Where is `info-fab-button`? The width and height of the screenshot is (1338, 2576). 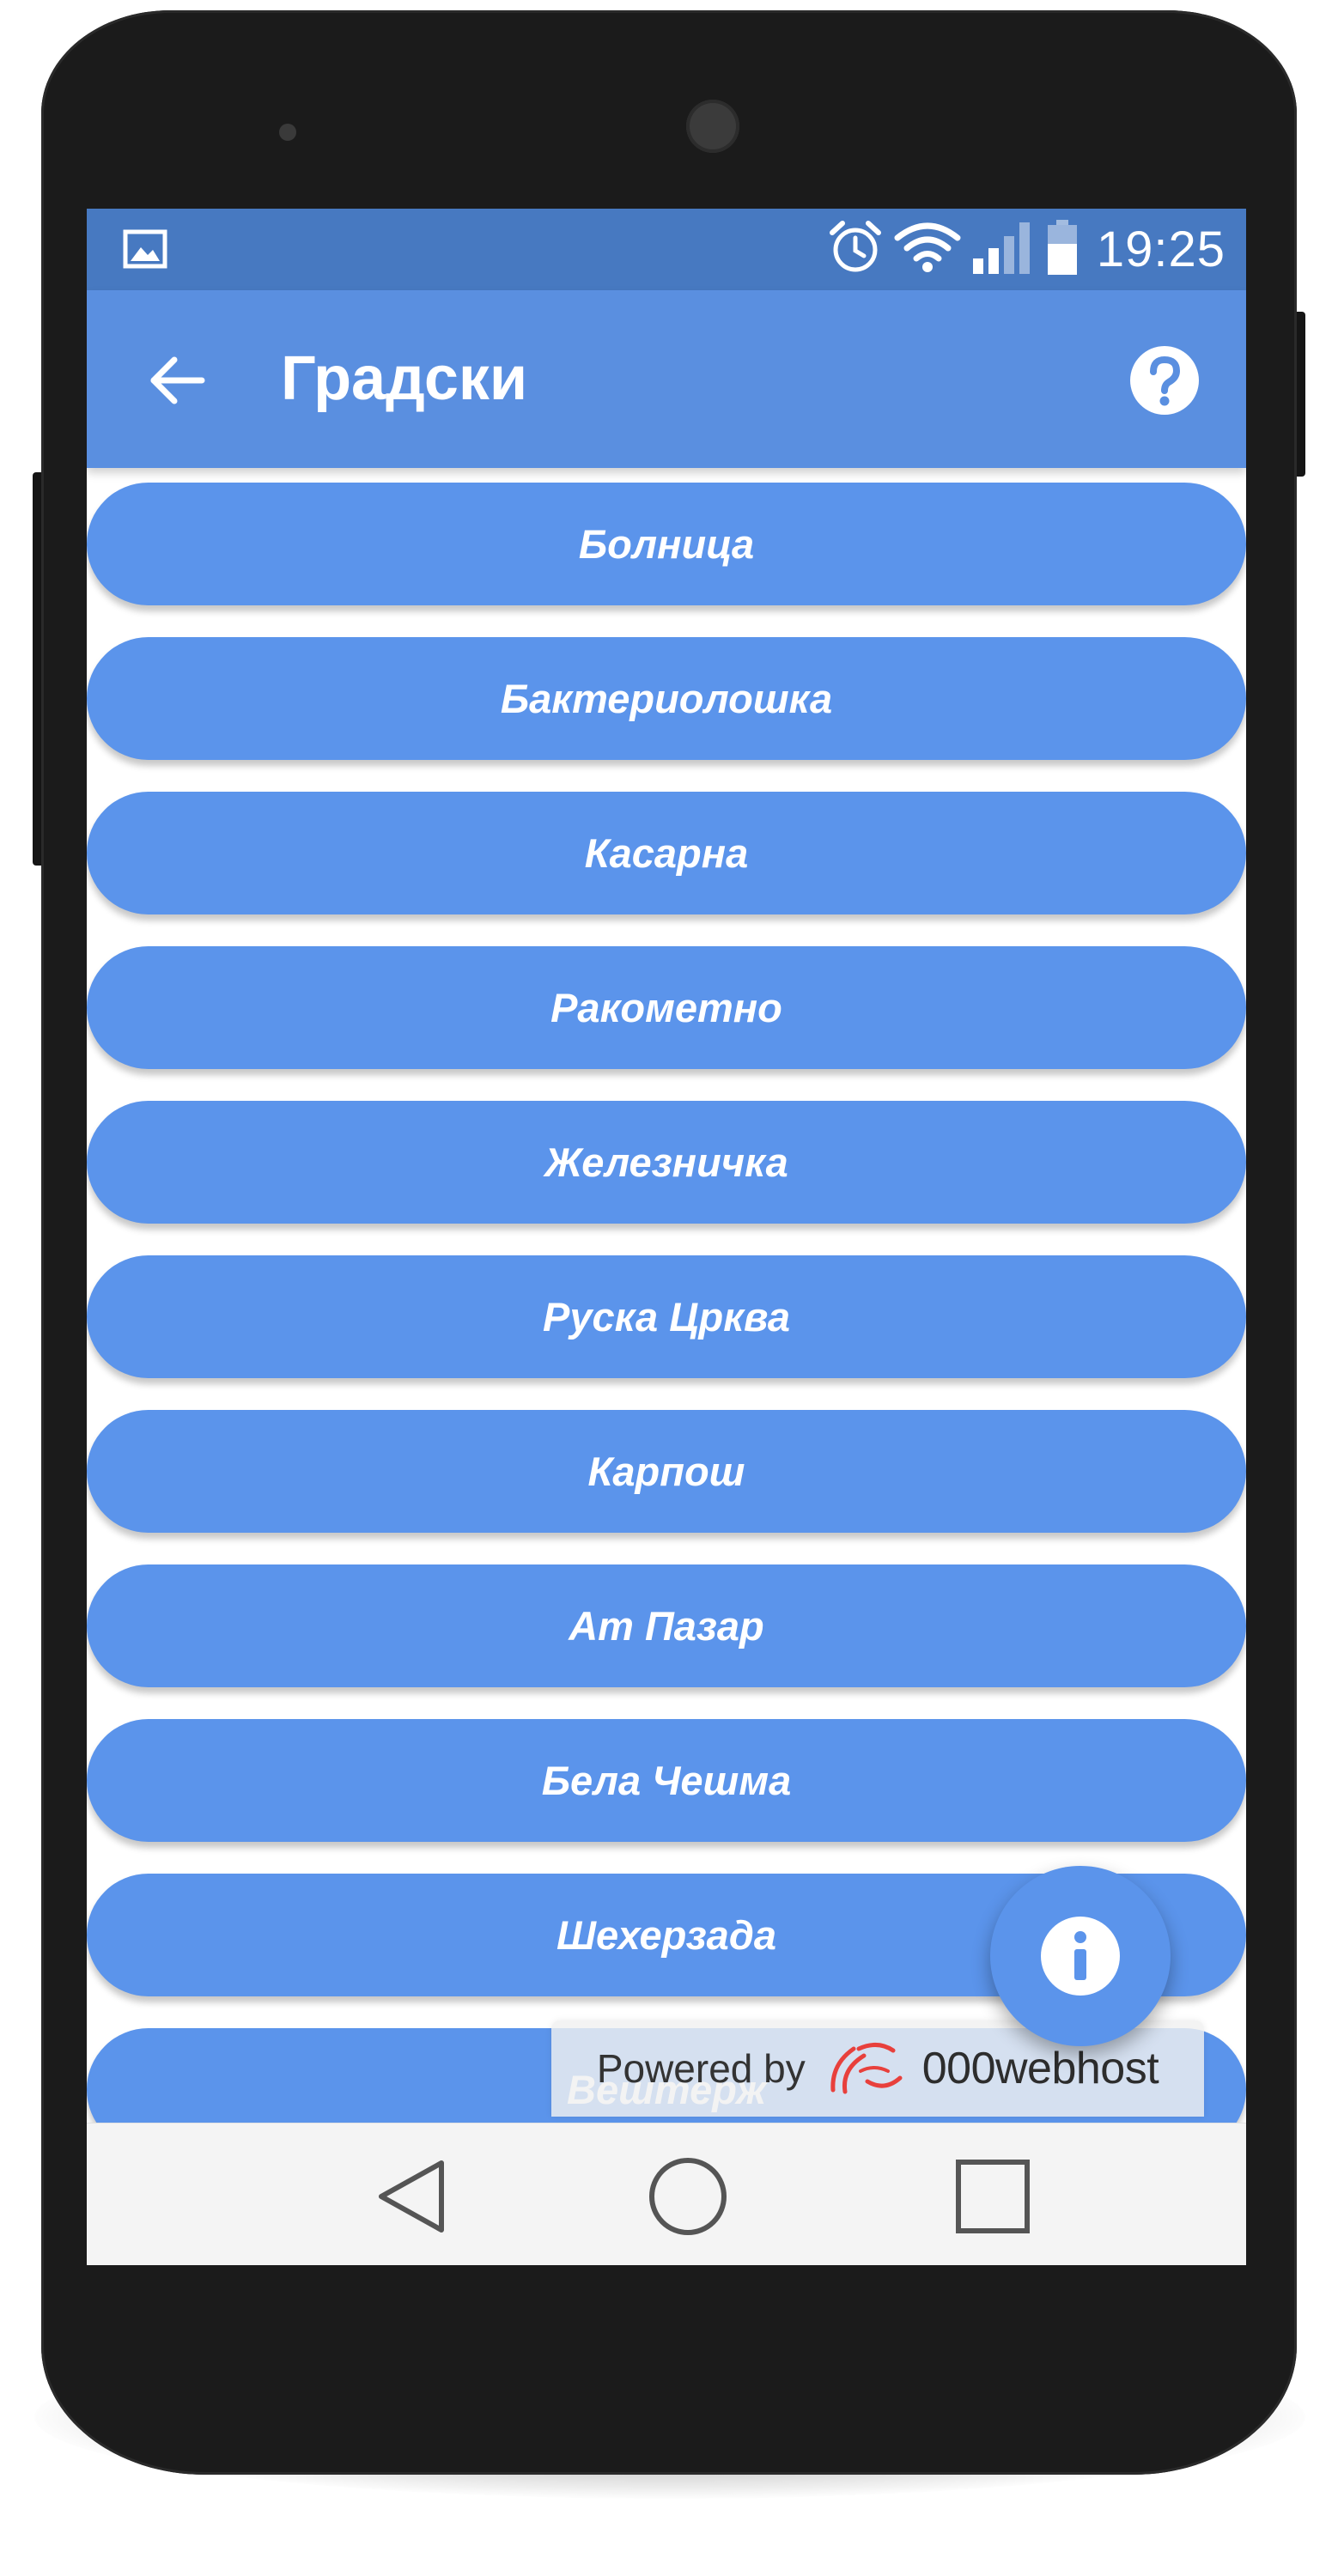
info-fab-button is located at coordinates (1080, 1956).